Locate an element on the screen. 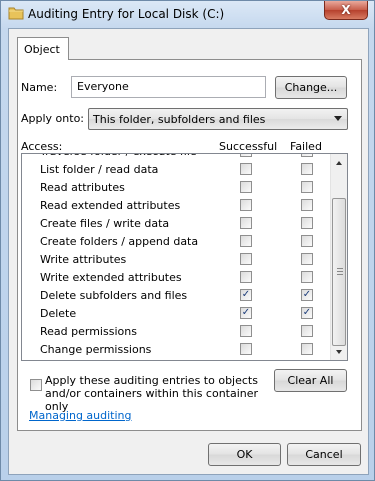 This screenshot has width=375, height=481. scroll-up-icon is located at coordinates (339, 162).